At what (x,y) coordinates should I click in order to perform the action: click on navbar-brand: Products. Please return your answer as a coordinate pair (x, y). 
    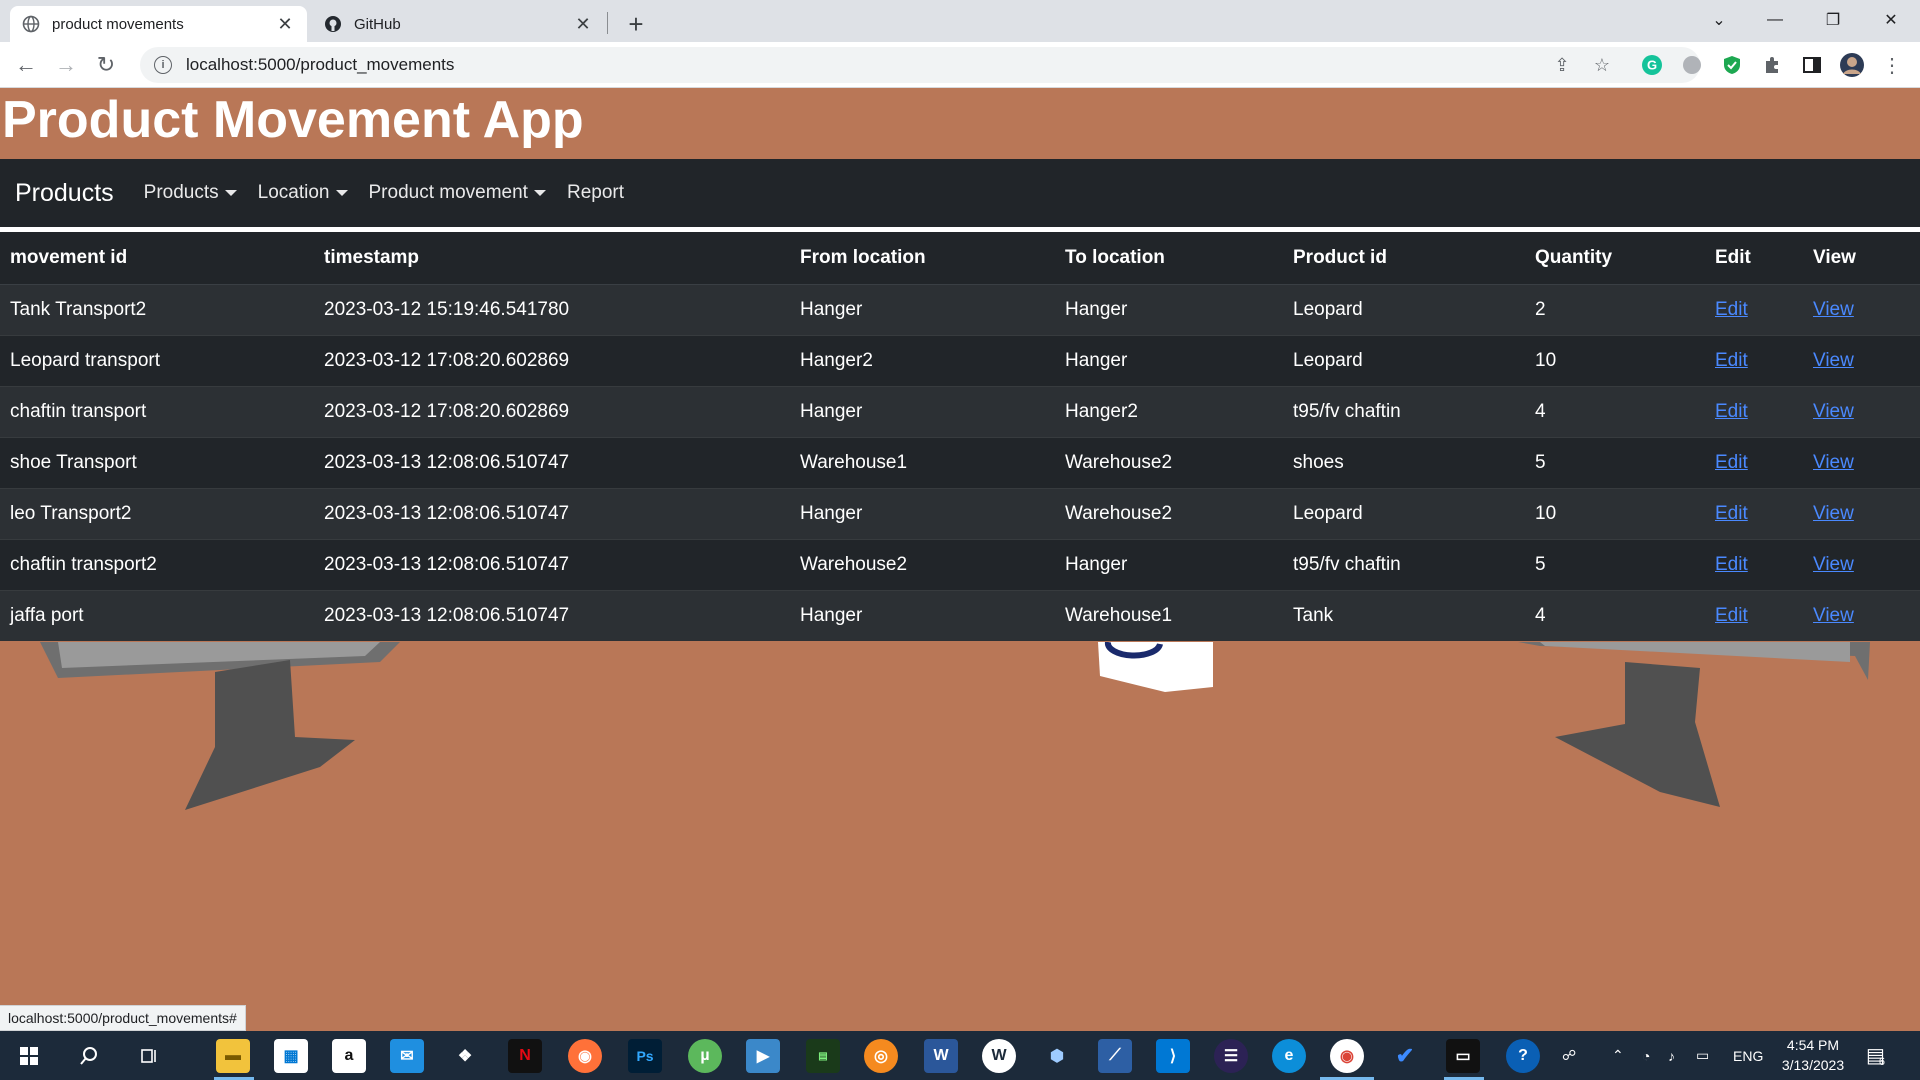
    Looking at the image, I should click on (64, 193).